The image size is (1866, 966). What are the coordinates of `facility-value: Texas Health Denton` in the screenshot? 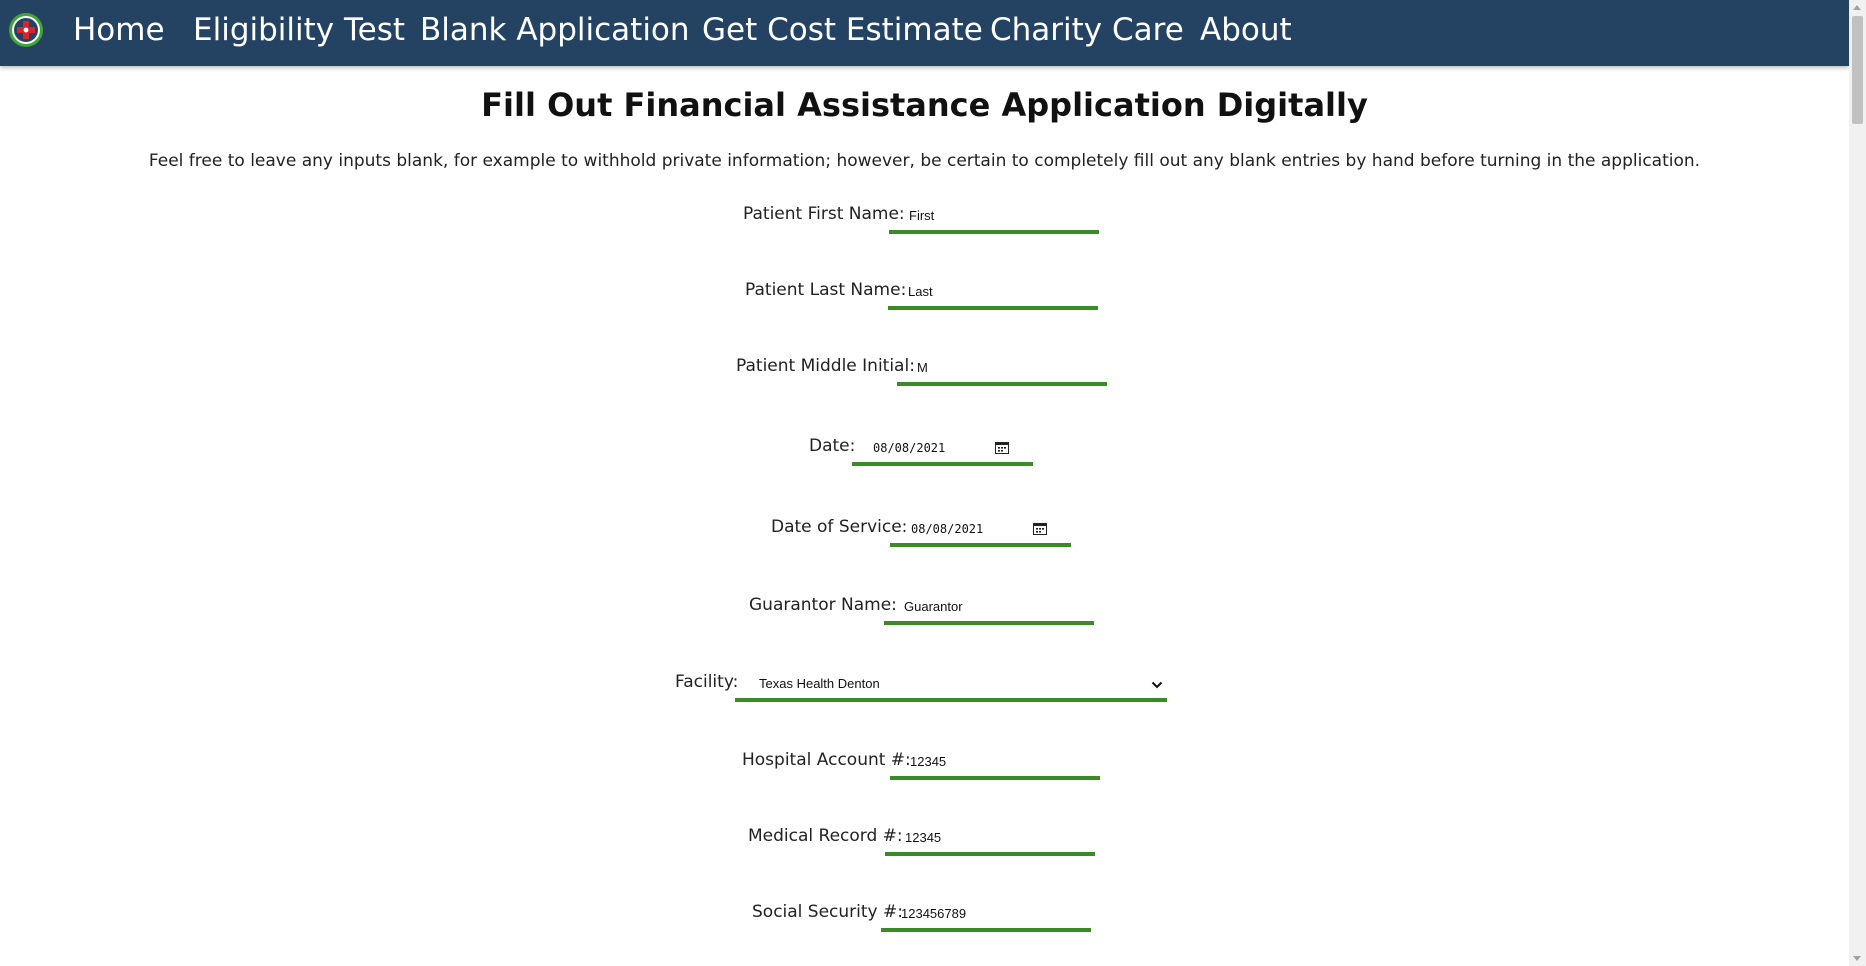 It's located at (819, 683).